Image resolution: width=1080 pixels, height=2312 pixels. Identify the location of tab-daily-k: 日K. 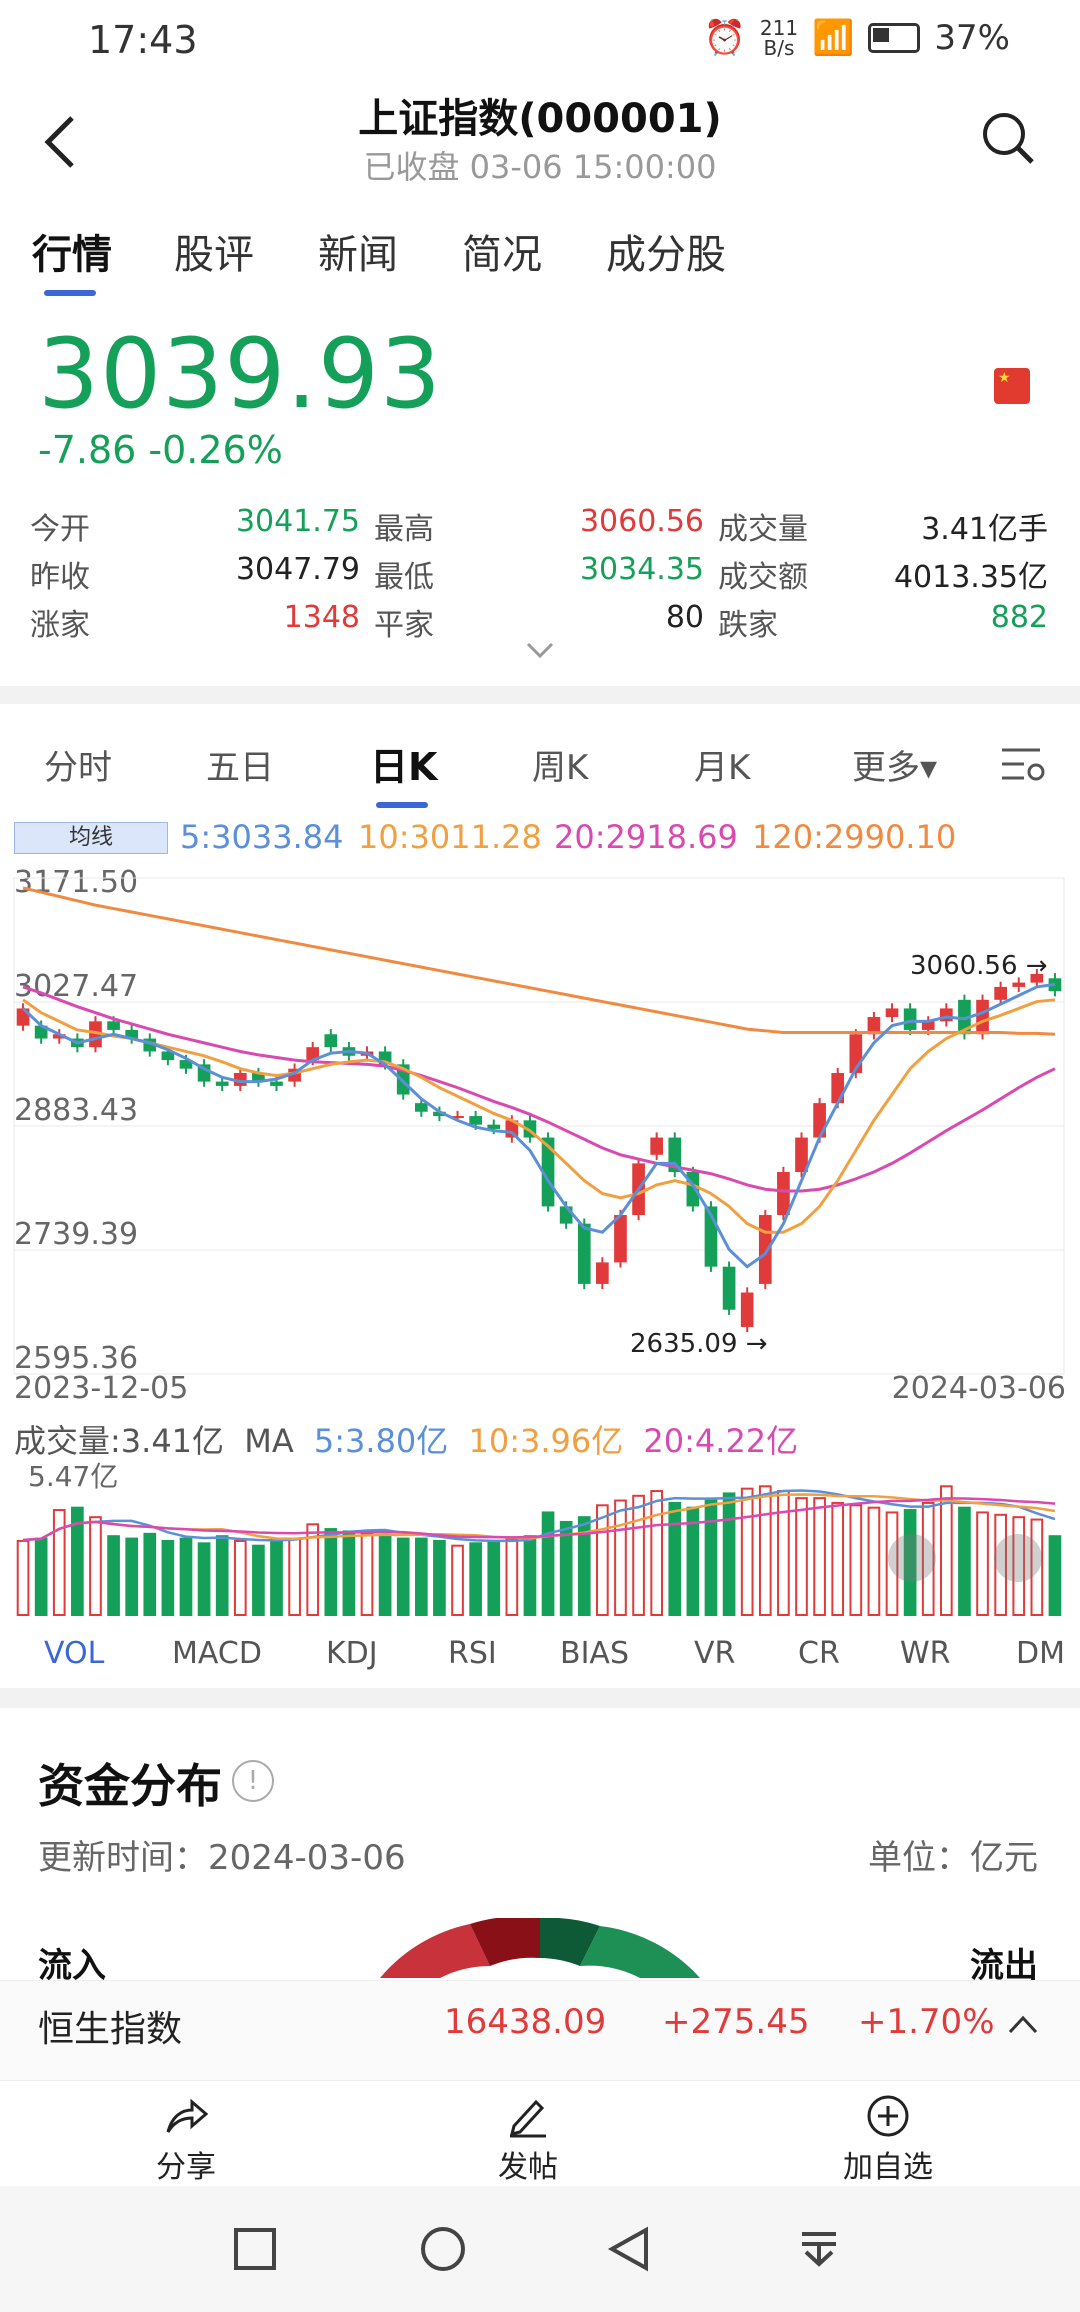
(403, 763).